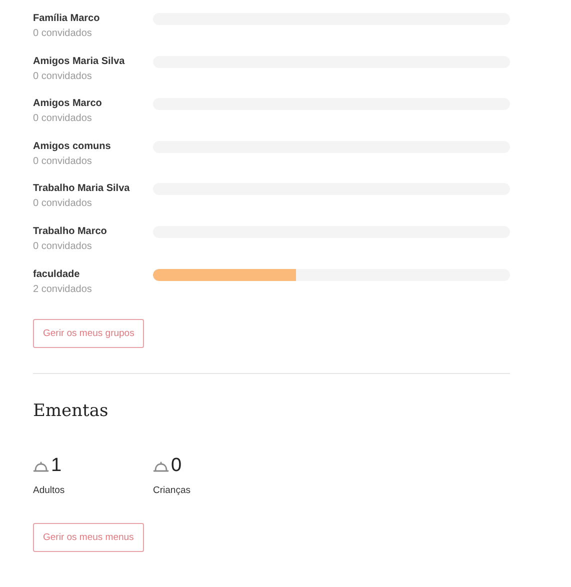 The width and height of the screenshot is (571, 587). Describe the element at coordinates (49, 491) in the screenshot. I see `stat-label: Adultos` at that location.